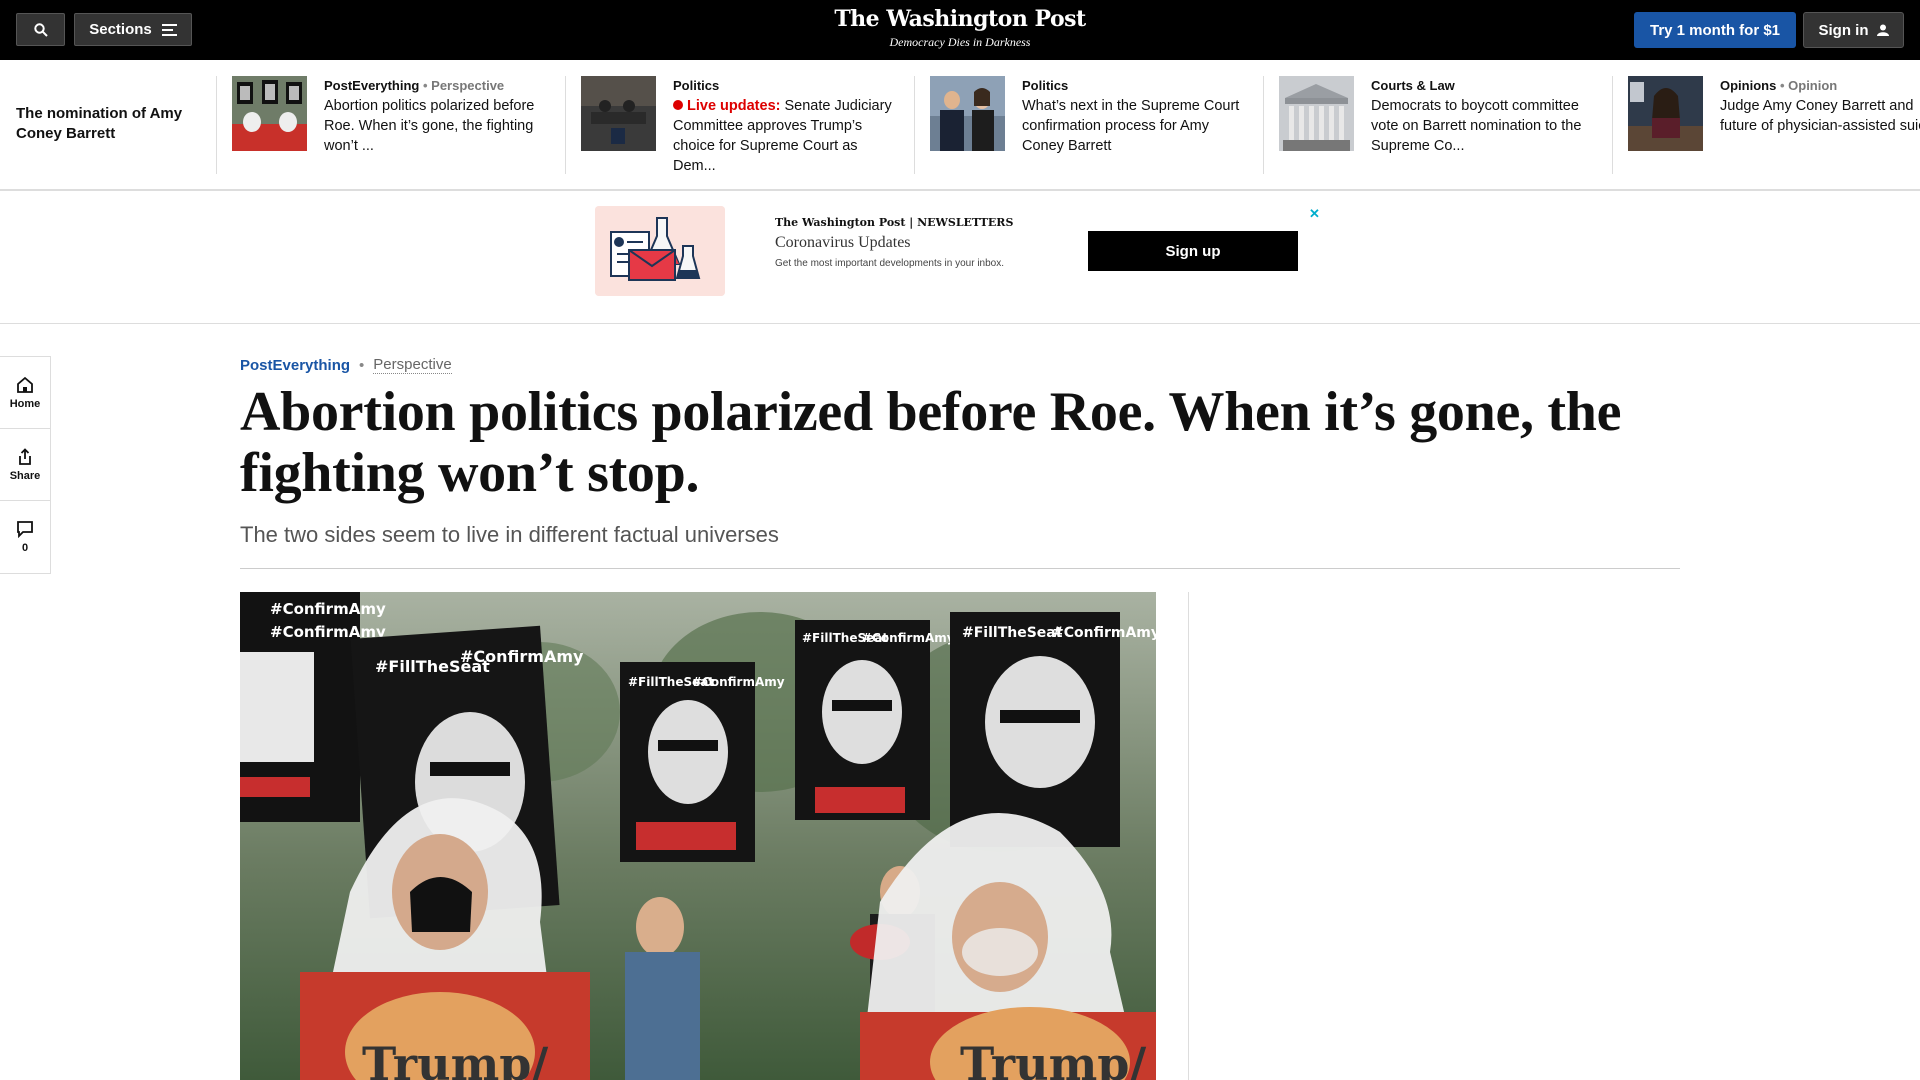 The width and height of the screenshot is (1920, 1080). I want to click on comment-icon, so click(25, 529).